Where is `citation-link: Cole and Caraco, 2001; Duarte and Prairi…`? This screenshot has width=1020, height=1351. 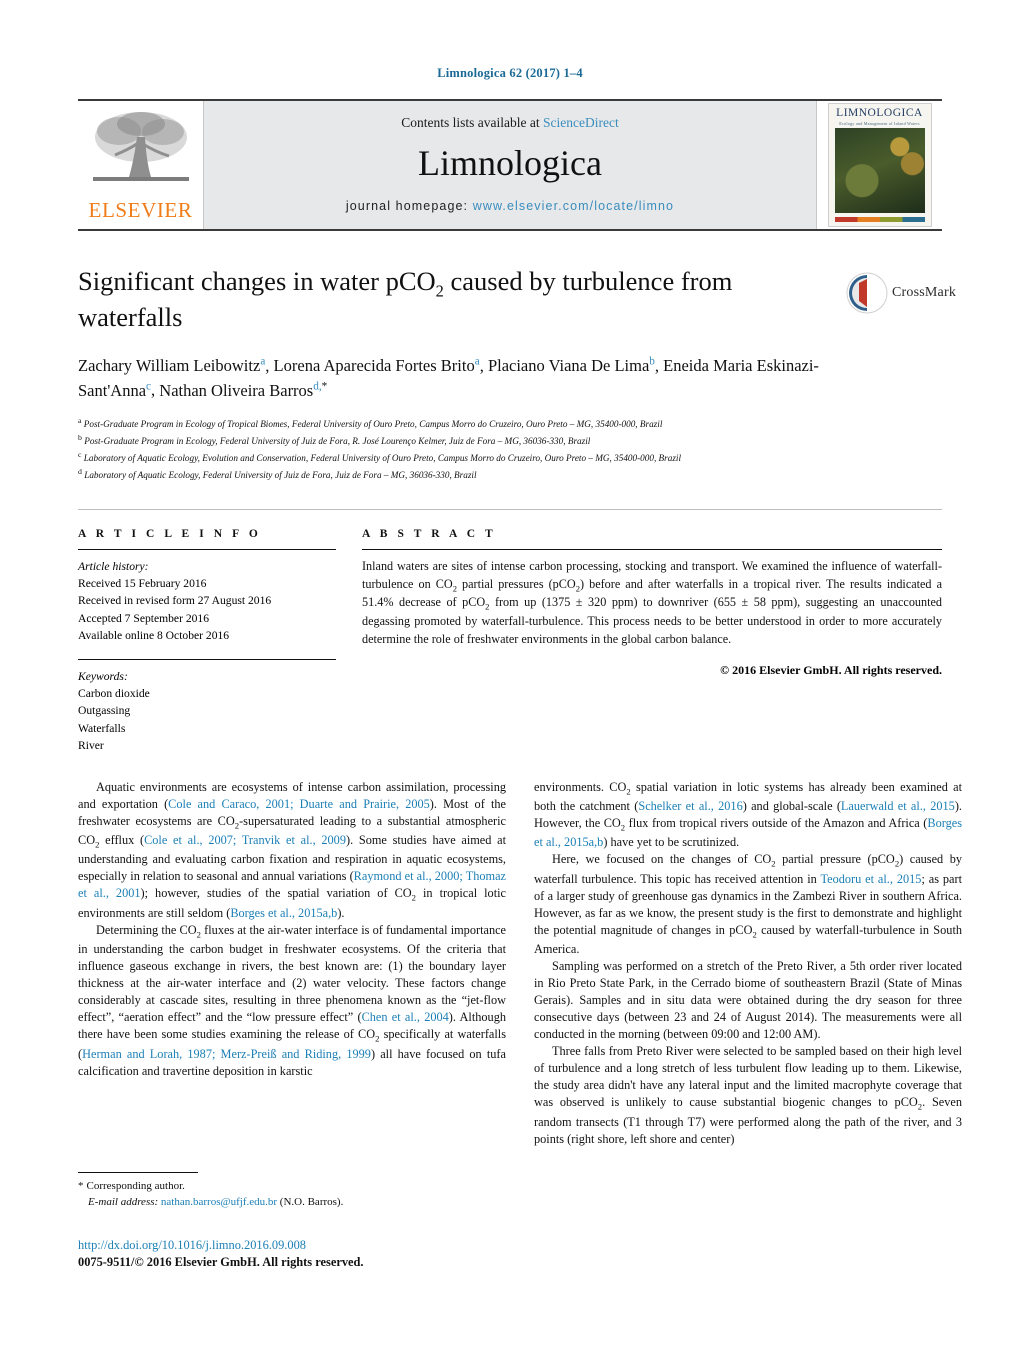
citation-link: Cole and Caraco, 2001; Duarte and Prairi… is located at coordinates (299, 804).